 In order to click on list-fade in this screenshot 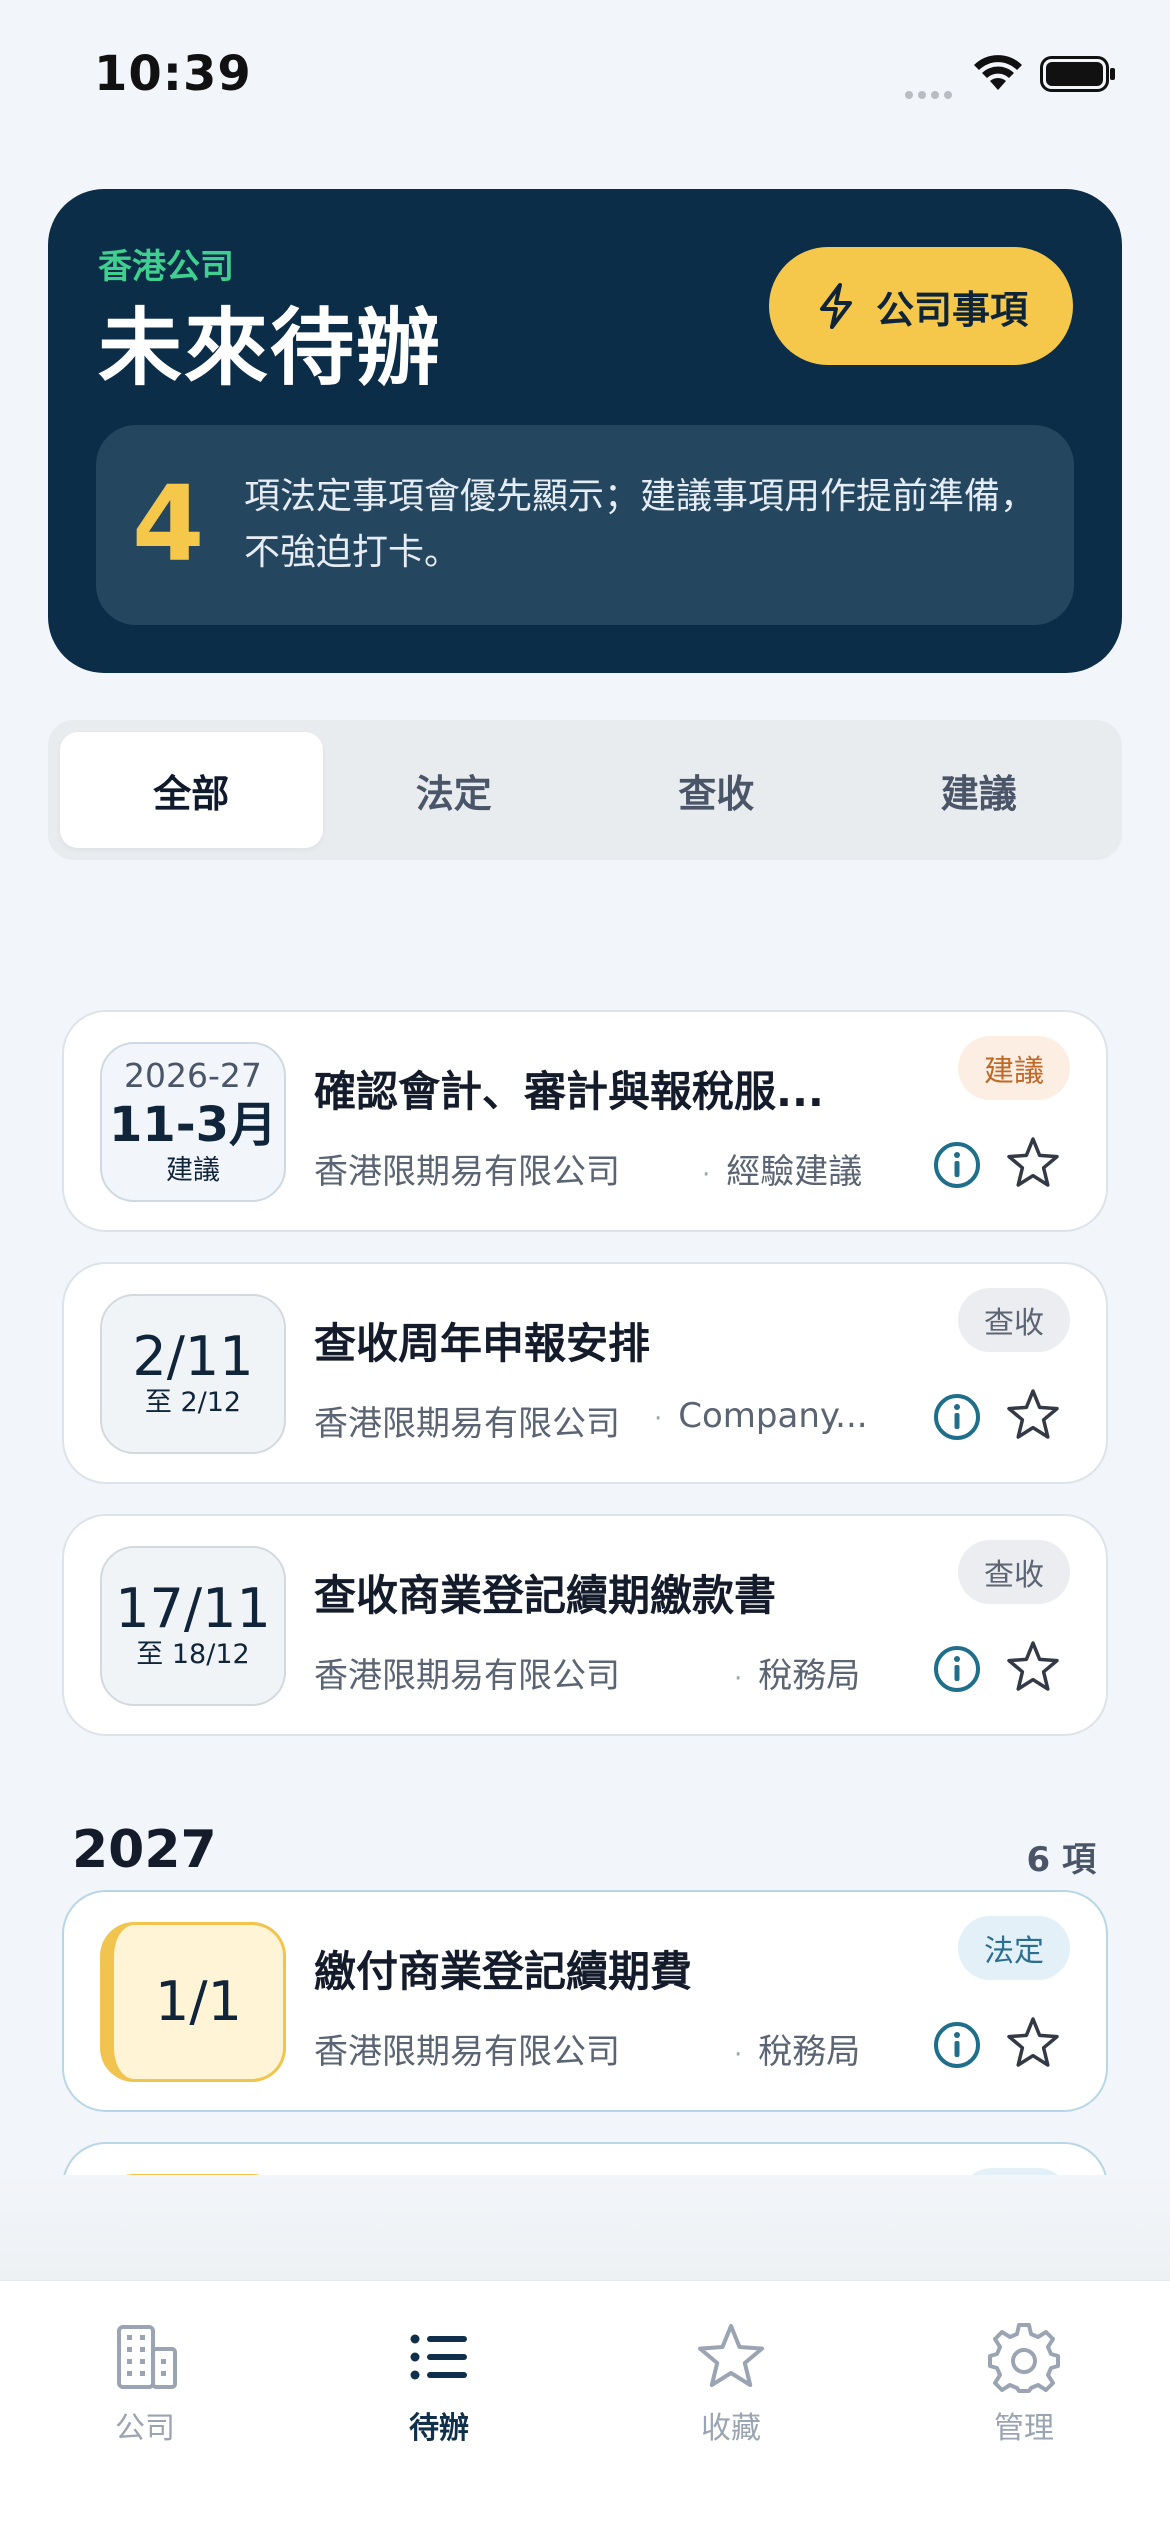, I will do `click(585, 2227)`.